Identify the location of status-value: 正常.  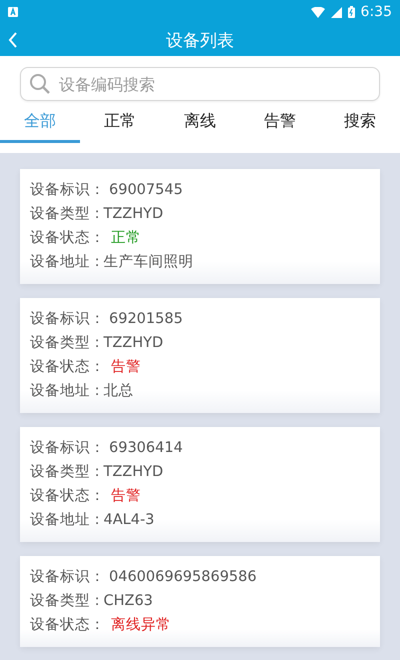
(126, 238).